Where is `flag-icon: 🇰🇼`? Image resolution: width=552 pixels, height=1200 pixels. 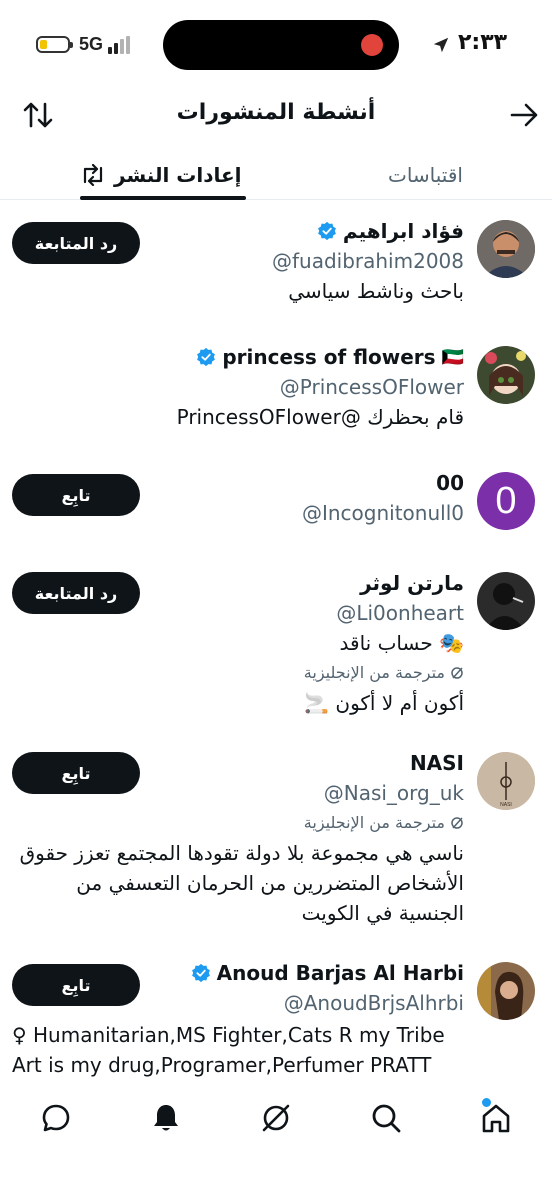 flag-icon: 🇰🇼 is located at coordinates (452, 357).